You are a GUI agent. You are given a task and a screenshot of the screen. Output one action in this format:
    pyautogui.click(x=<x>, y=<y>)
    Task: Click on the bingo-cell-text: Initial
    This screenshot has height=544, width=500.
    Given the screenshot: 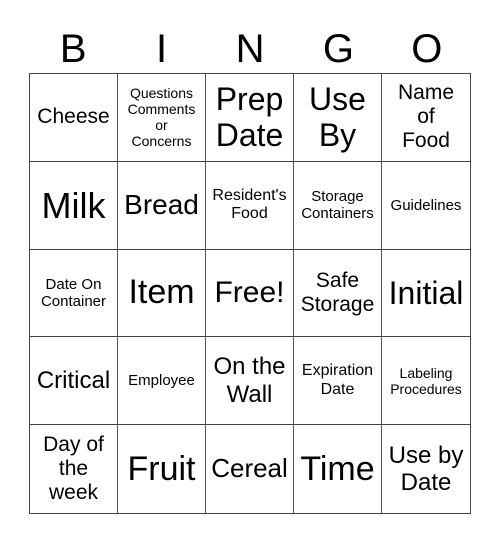 What is the action you would take?
    pyautogui.click(x=426, y=292)
    